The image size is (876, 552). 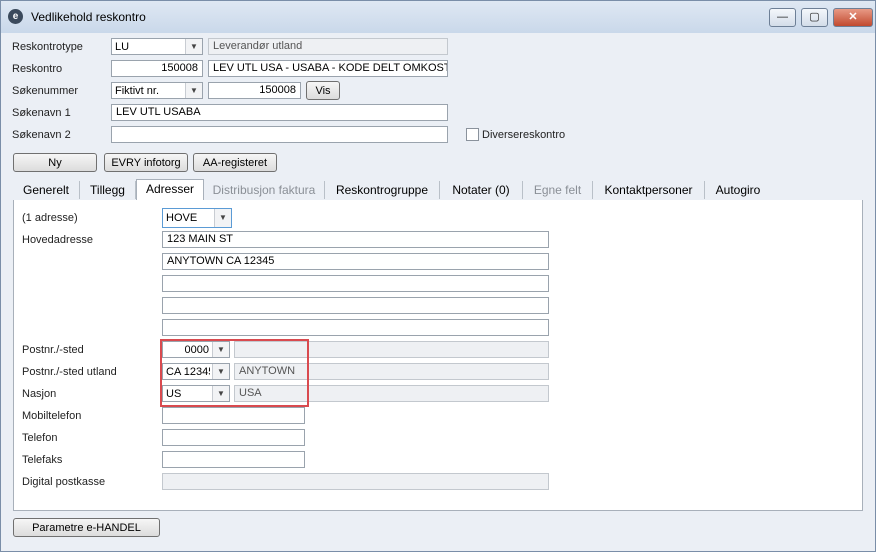 What do you see at coordinates (122, 47) in the screenshot?
I see `reskontrotype-value: LU` at bounding box center [122, 47].